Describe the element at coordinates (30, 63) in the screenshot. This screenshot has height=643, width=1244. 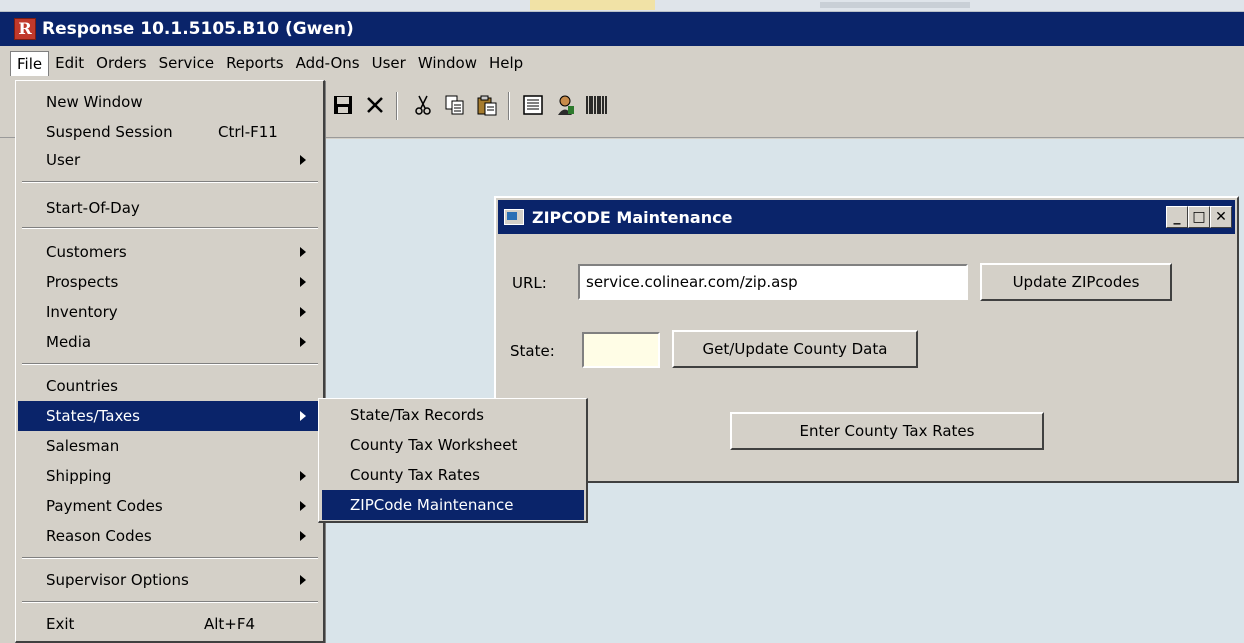
I see `menu-file: File` at that location.